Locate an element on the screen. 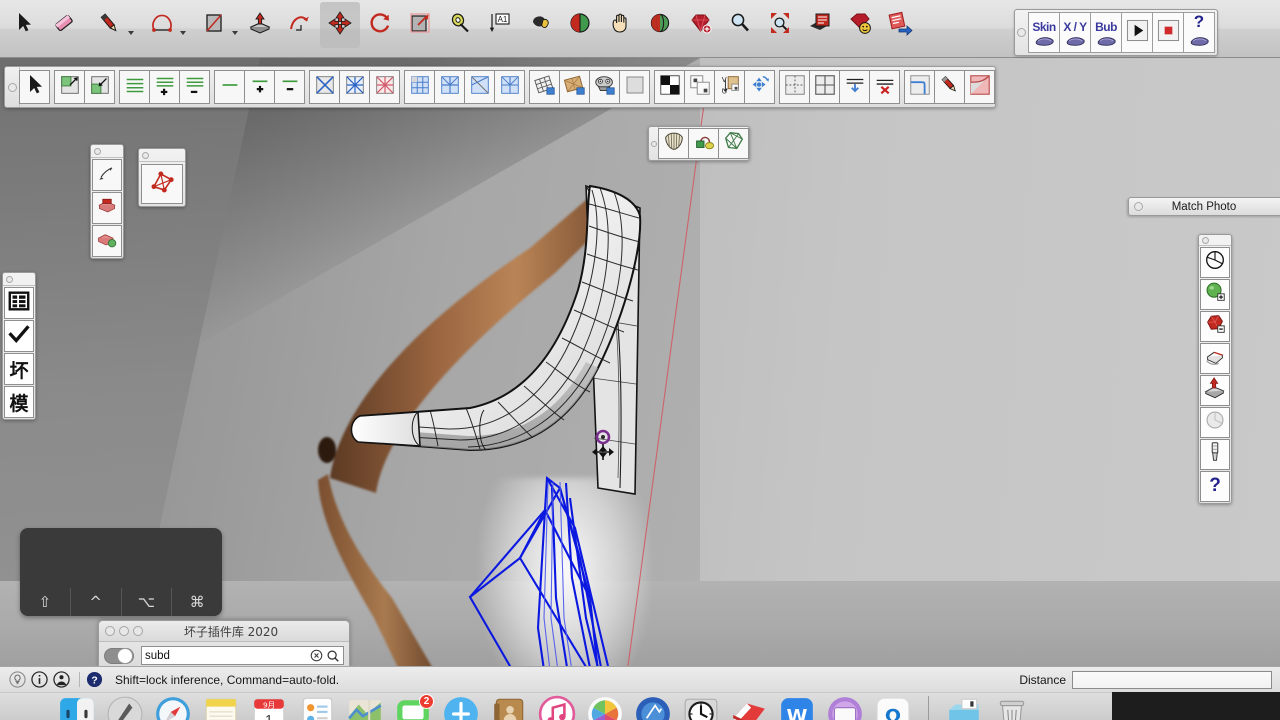  dock-contacts is located at coordinates (317, 707).